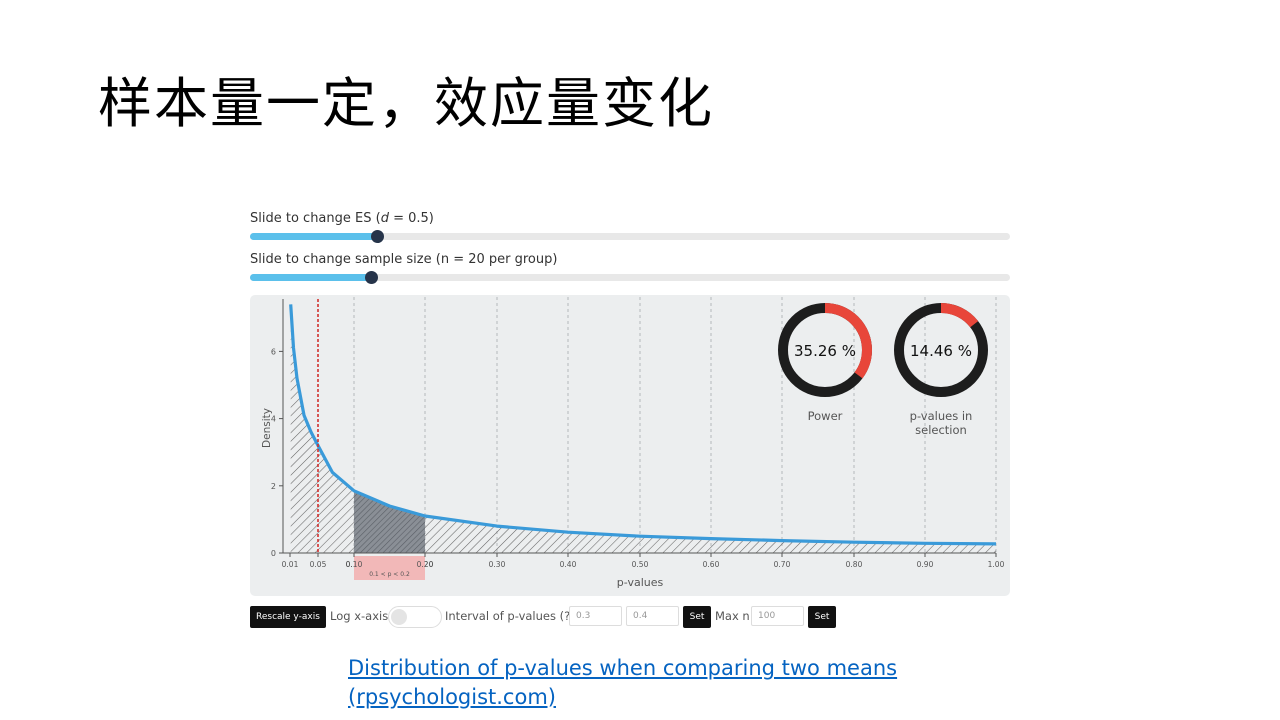  What do you see at coordinates (318, 564) in the screenshot?
I see `x-tick-label: 0.05` at bounding box center [318, 564].